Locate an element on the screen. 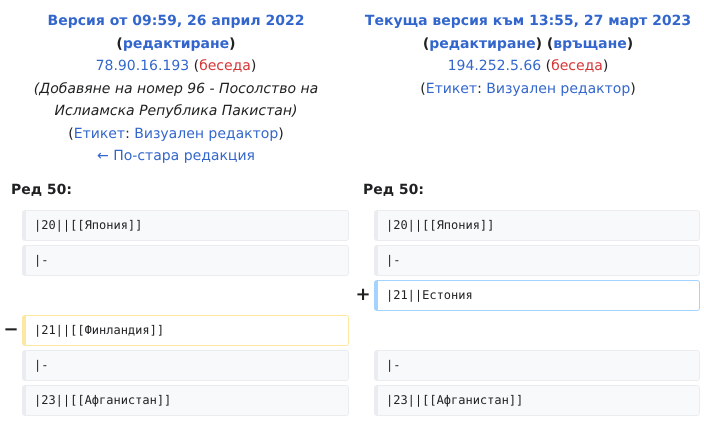 This screenshot has height=422, width=704. revision-title-link: Текуща версия към 13:55, 27 март 2023 is located at coordinates (528, 21).